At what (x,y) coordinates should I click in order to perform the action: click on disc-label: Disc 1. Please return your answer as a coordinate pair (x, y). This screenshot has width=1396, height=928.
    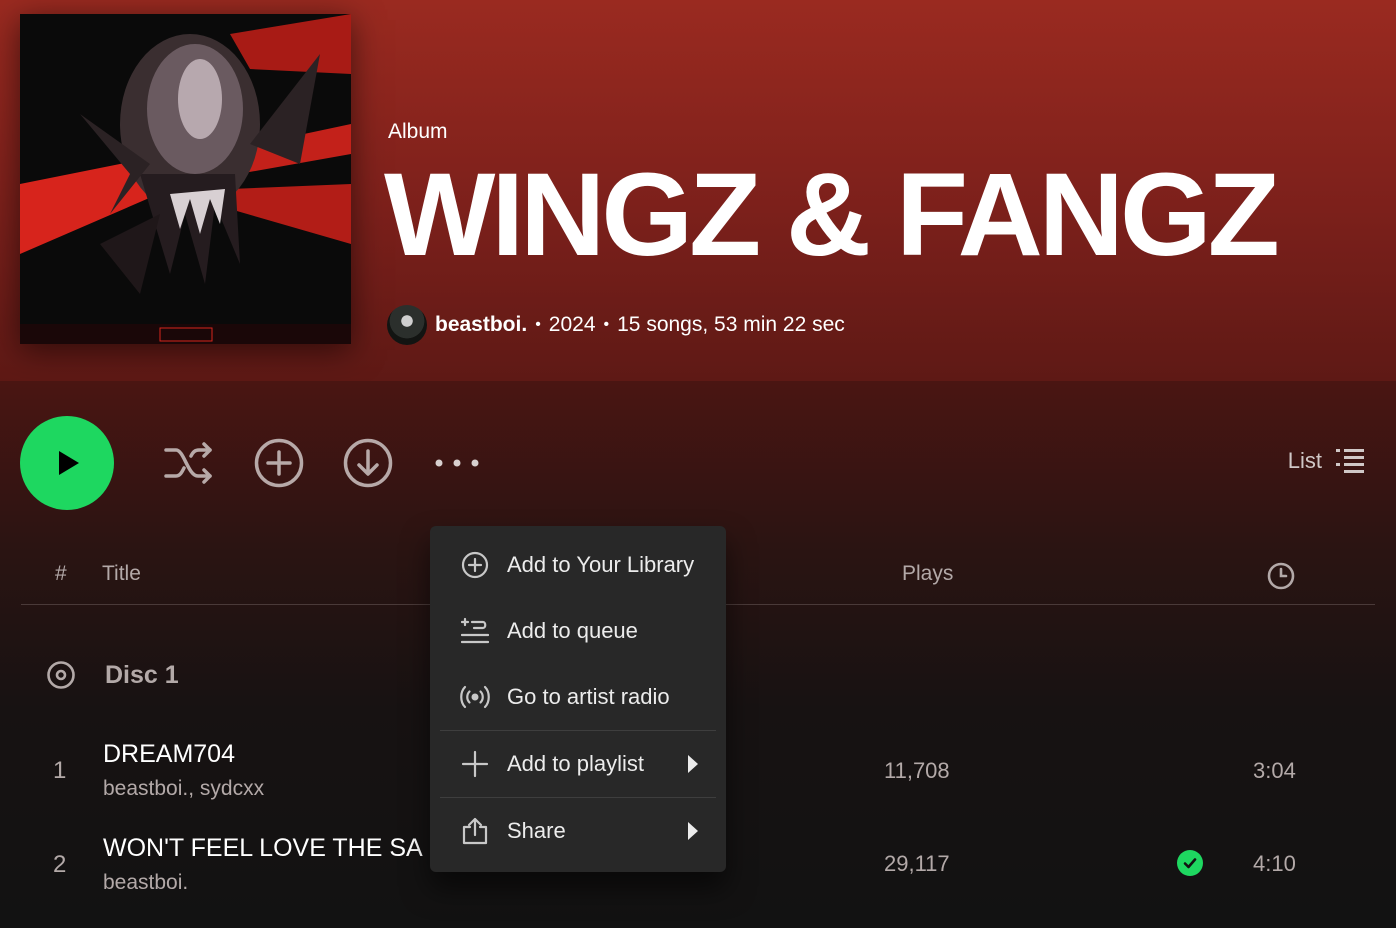
    Looking at the image, I should click on (142, 674).